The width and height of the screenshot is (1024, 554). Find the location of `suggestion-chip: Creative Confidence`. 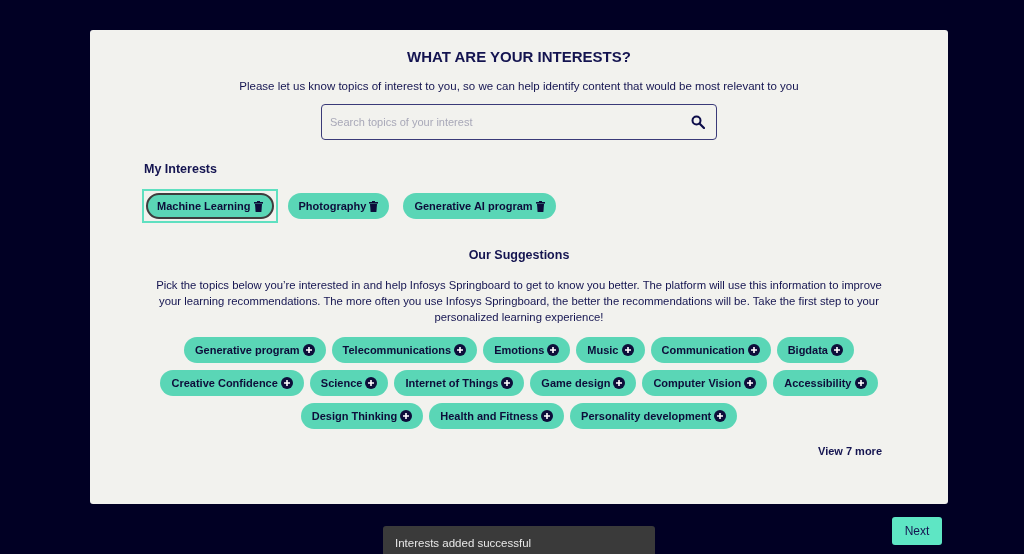

suggestion-chip: Creative Confidence is located at coordinates (232, 383).